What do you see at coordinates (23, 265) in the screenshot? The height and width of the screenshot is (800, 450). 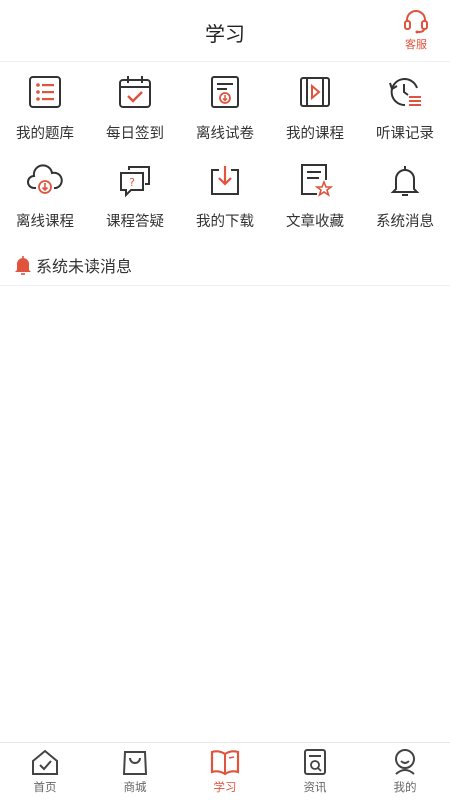 I see `bell-filled-icon` at bounding box center [23, 265].